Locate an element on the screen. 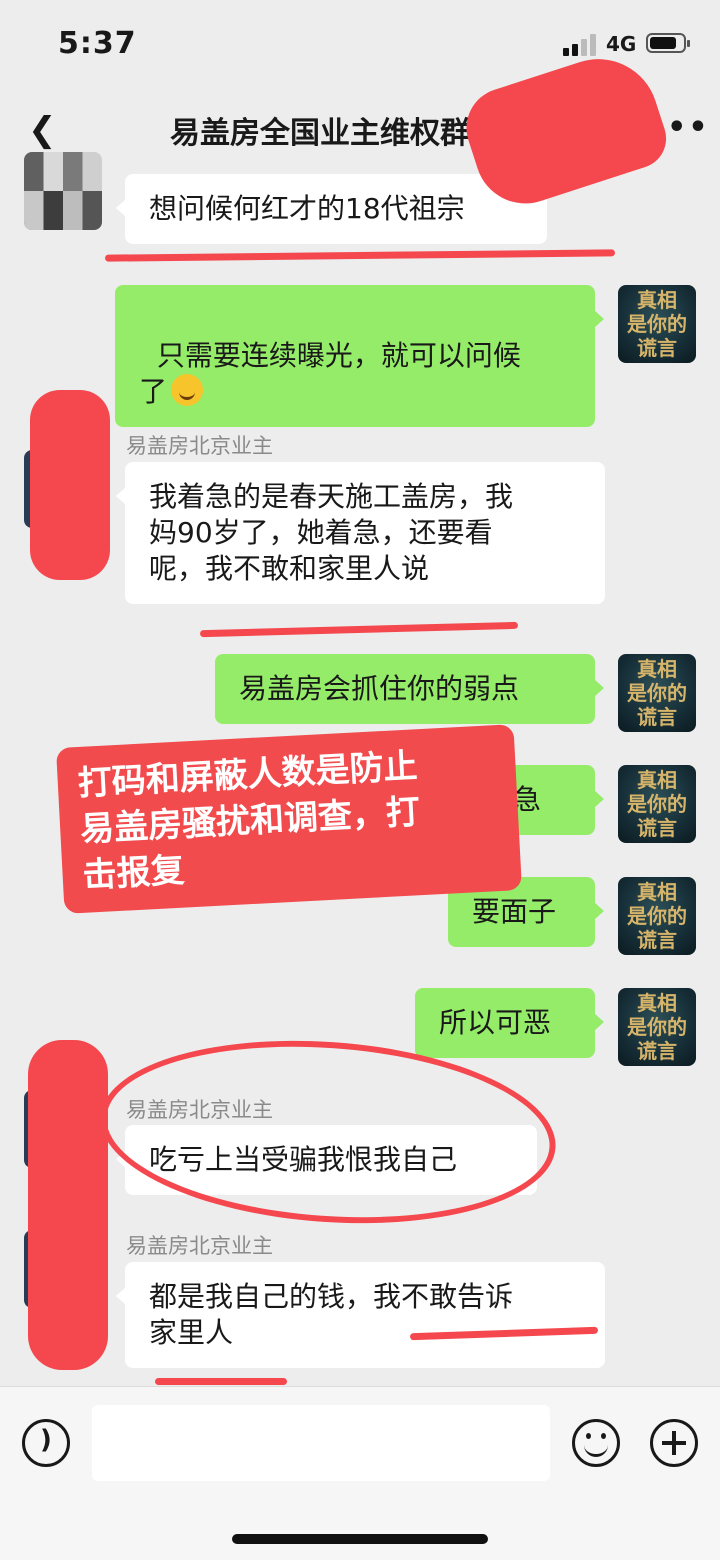 This screenshot has height=1560, width=720. signal-icon is located at coordinates (581, 45).